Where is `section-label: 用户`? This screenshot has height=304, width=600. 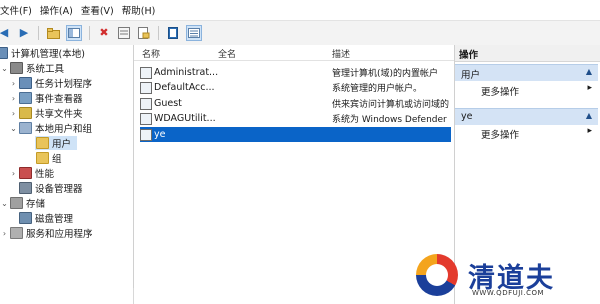 section-label: 用户 is located at coordinates (471, 75).